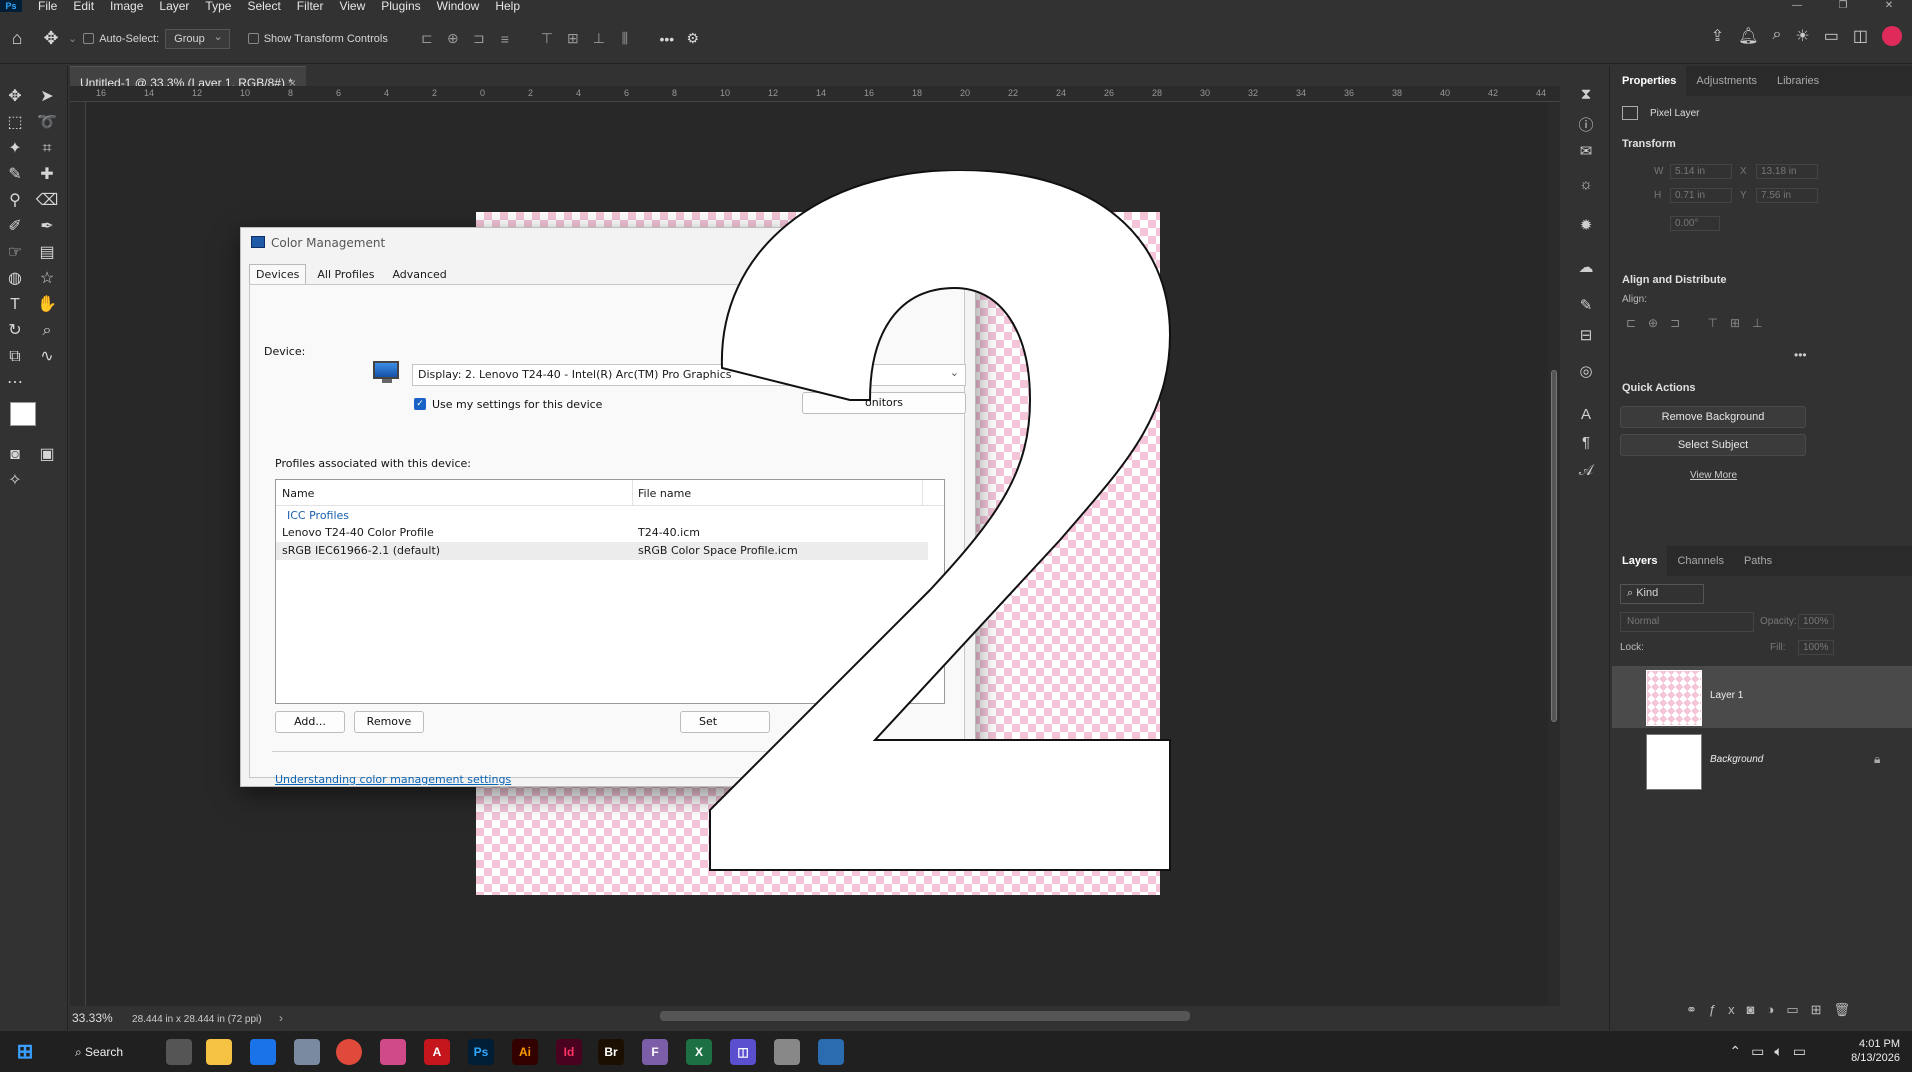 This screenshot has width=1912, height=1072. I want to click on foreground-color-swatch, so click(23, 414).